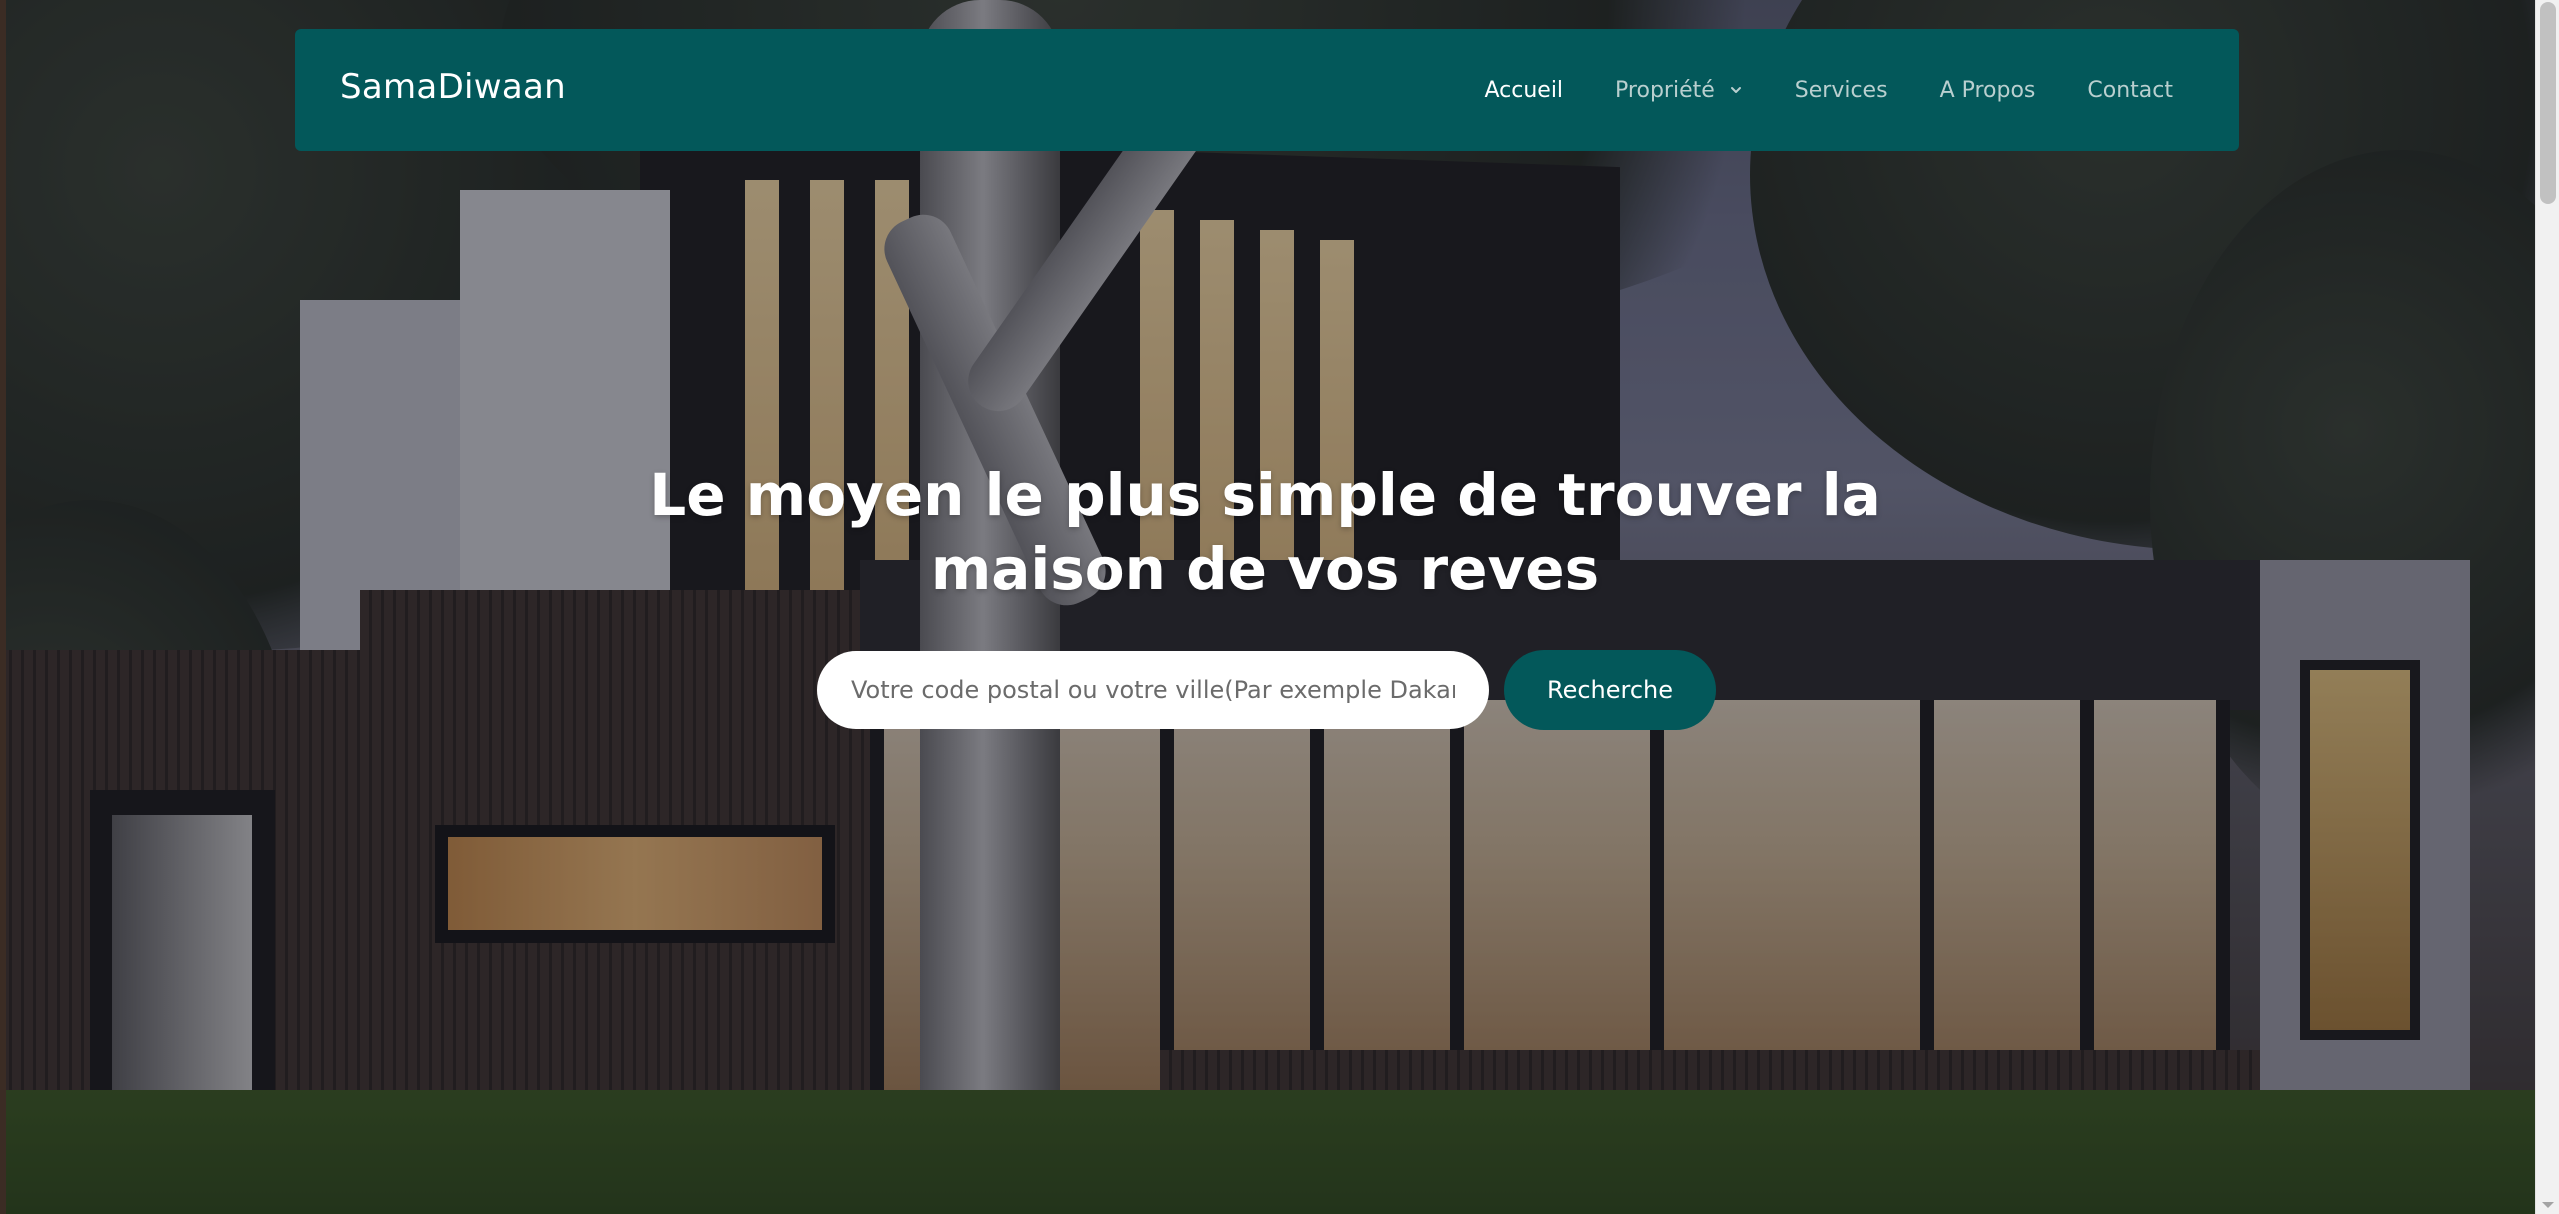 The image size is (2559, 1214). I want to click on nav-item-services: Services, so click(1841, 90).